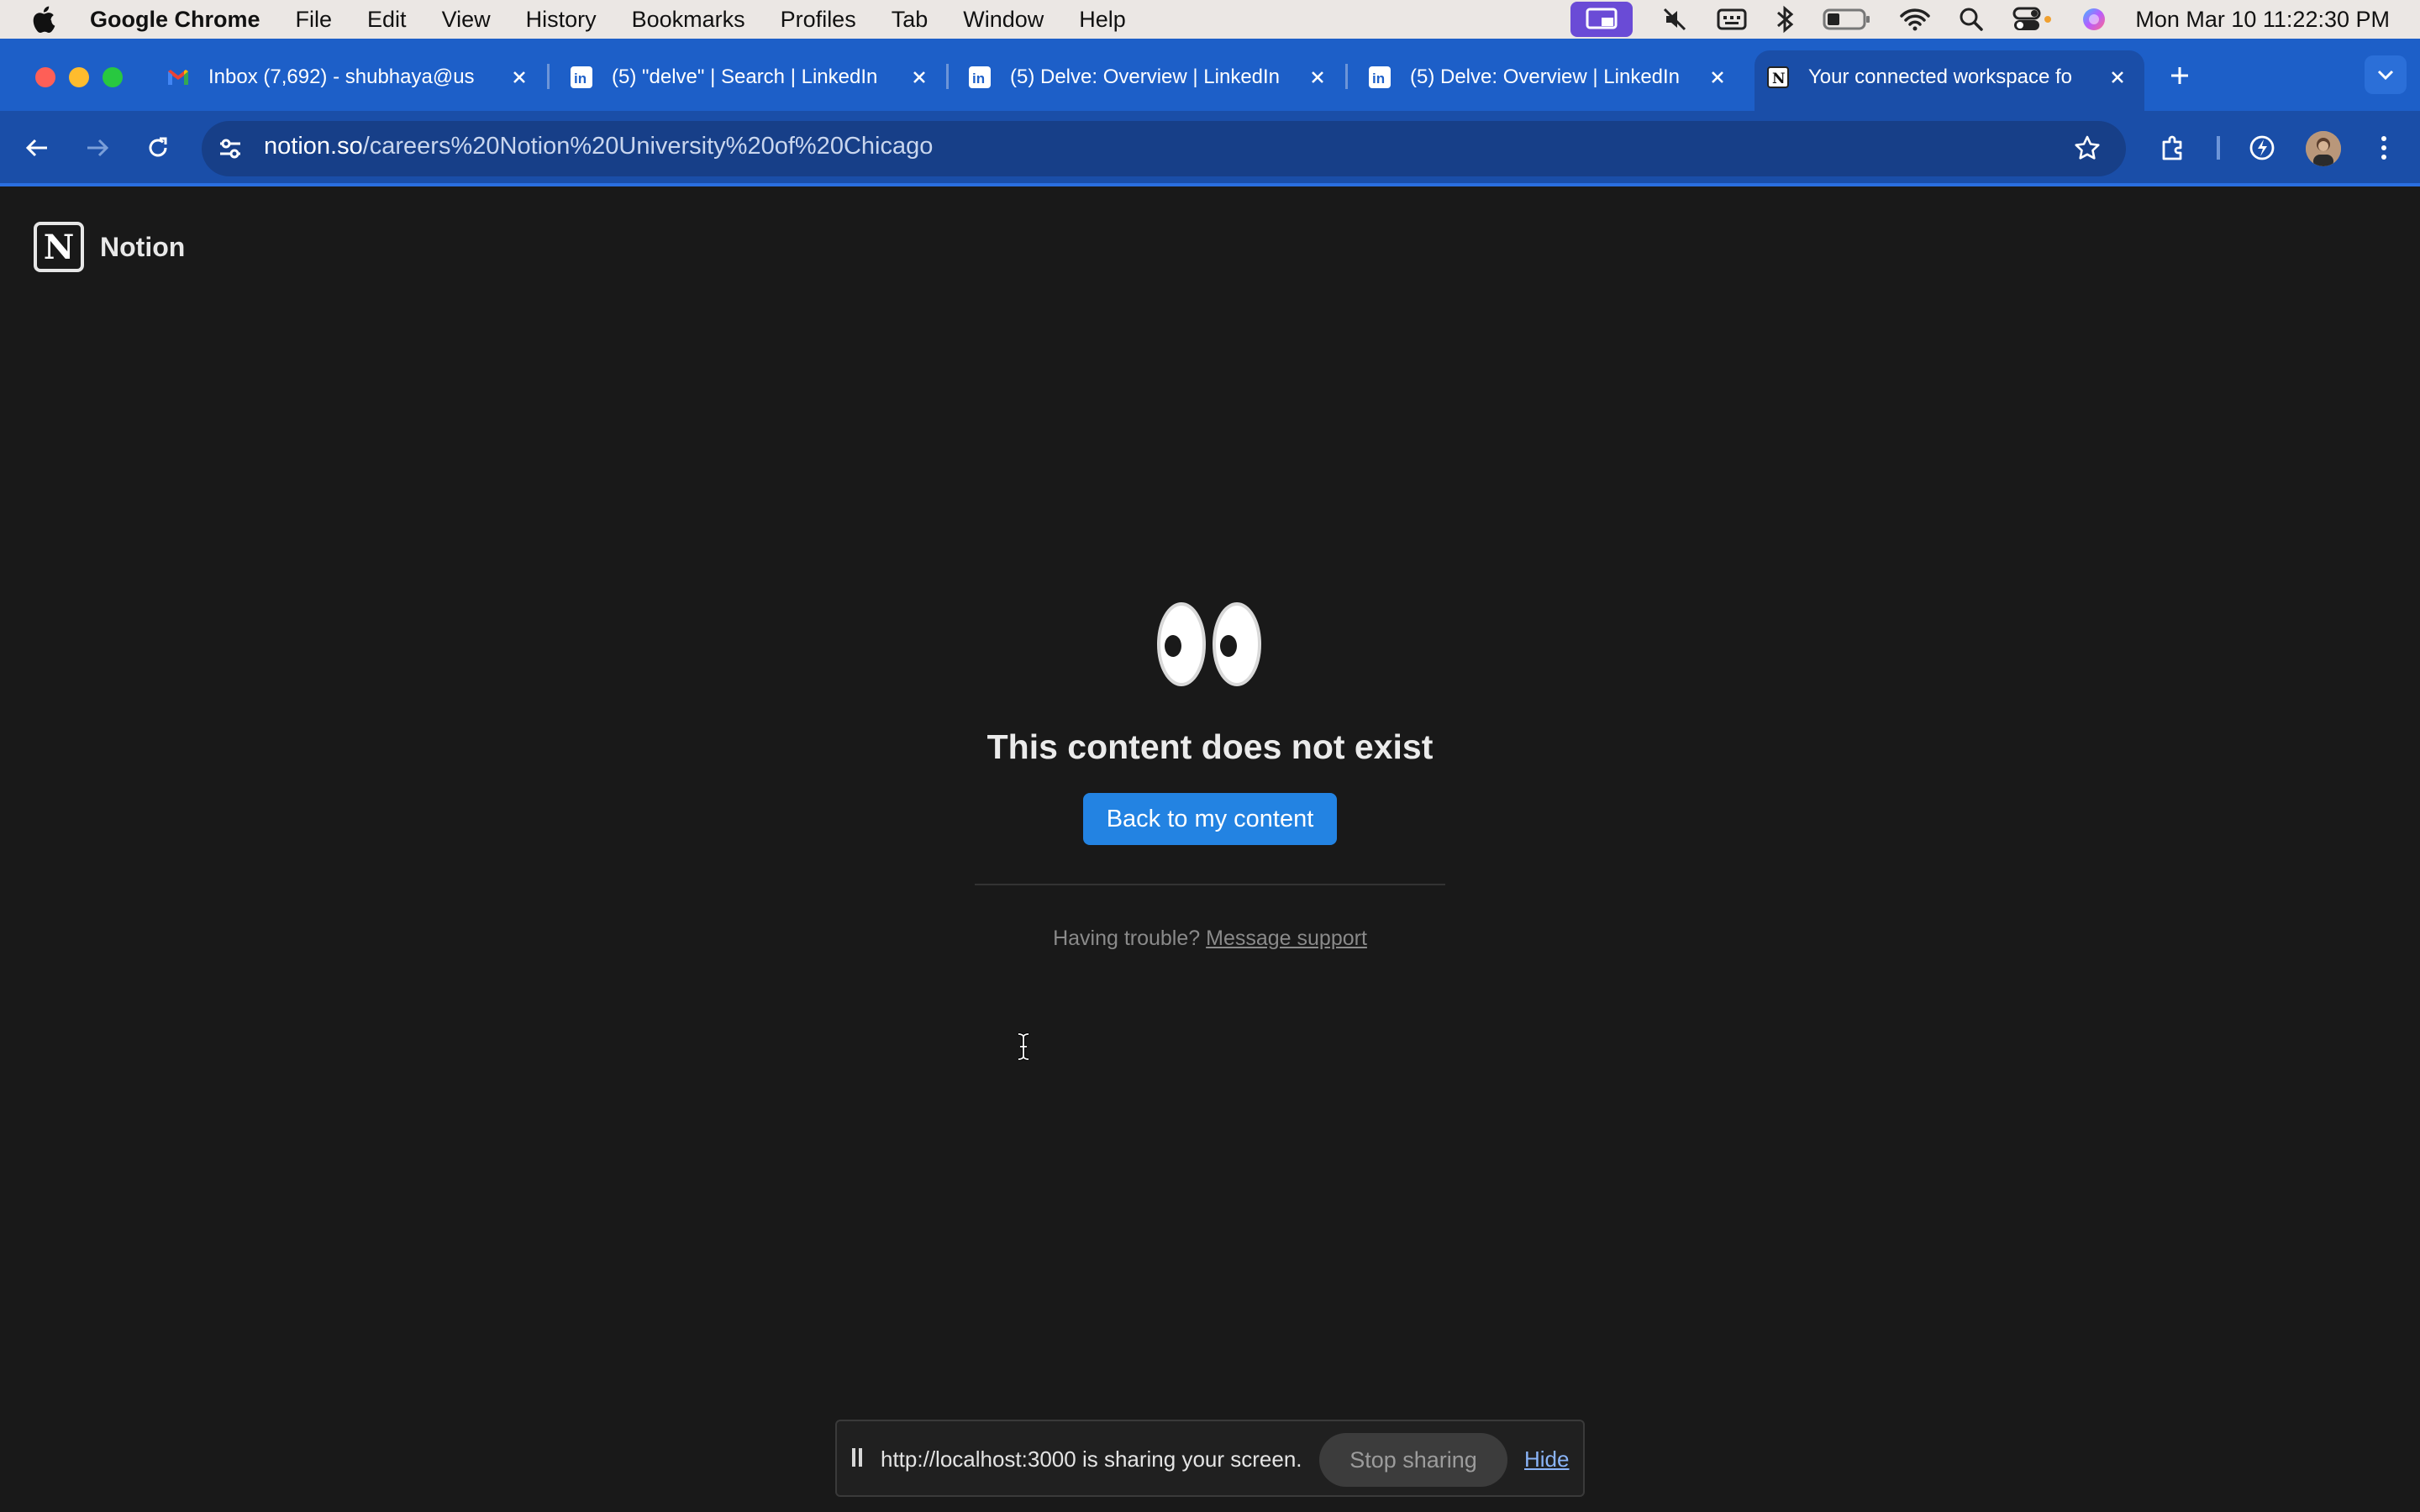 The height and width of the screenshot is (1512, 2420). I want to click on menu-edit: Edit, so click(387, 20).